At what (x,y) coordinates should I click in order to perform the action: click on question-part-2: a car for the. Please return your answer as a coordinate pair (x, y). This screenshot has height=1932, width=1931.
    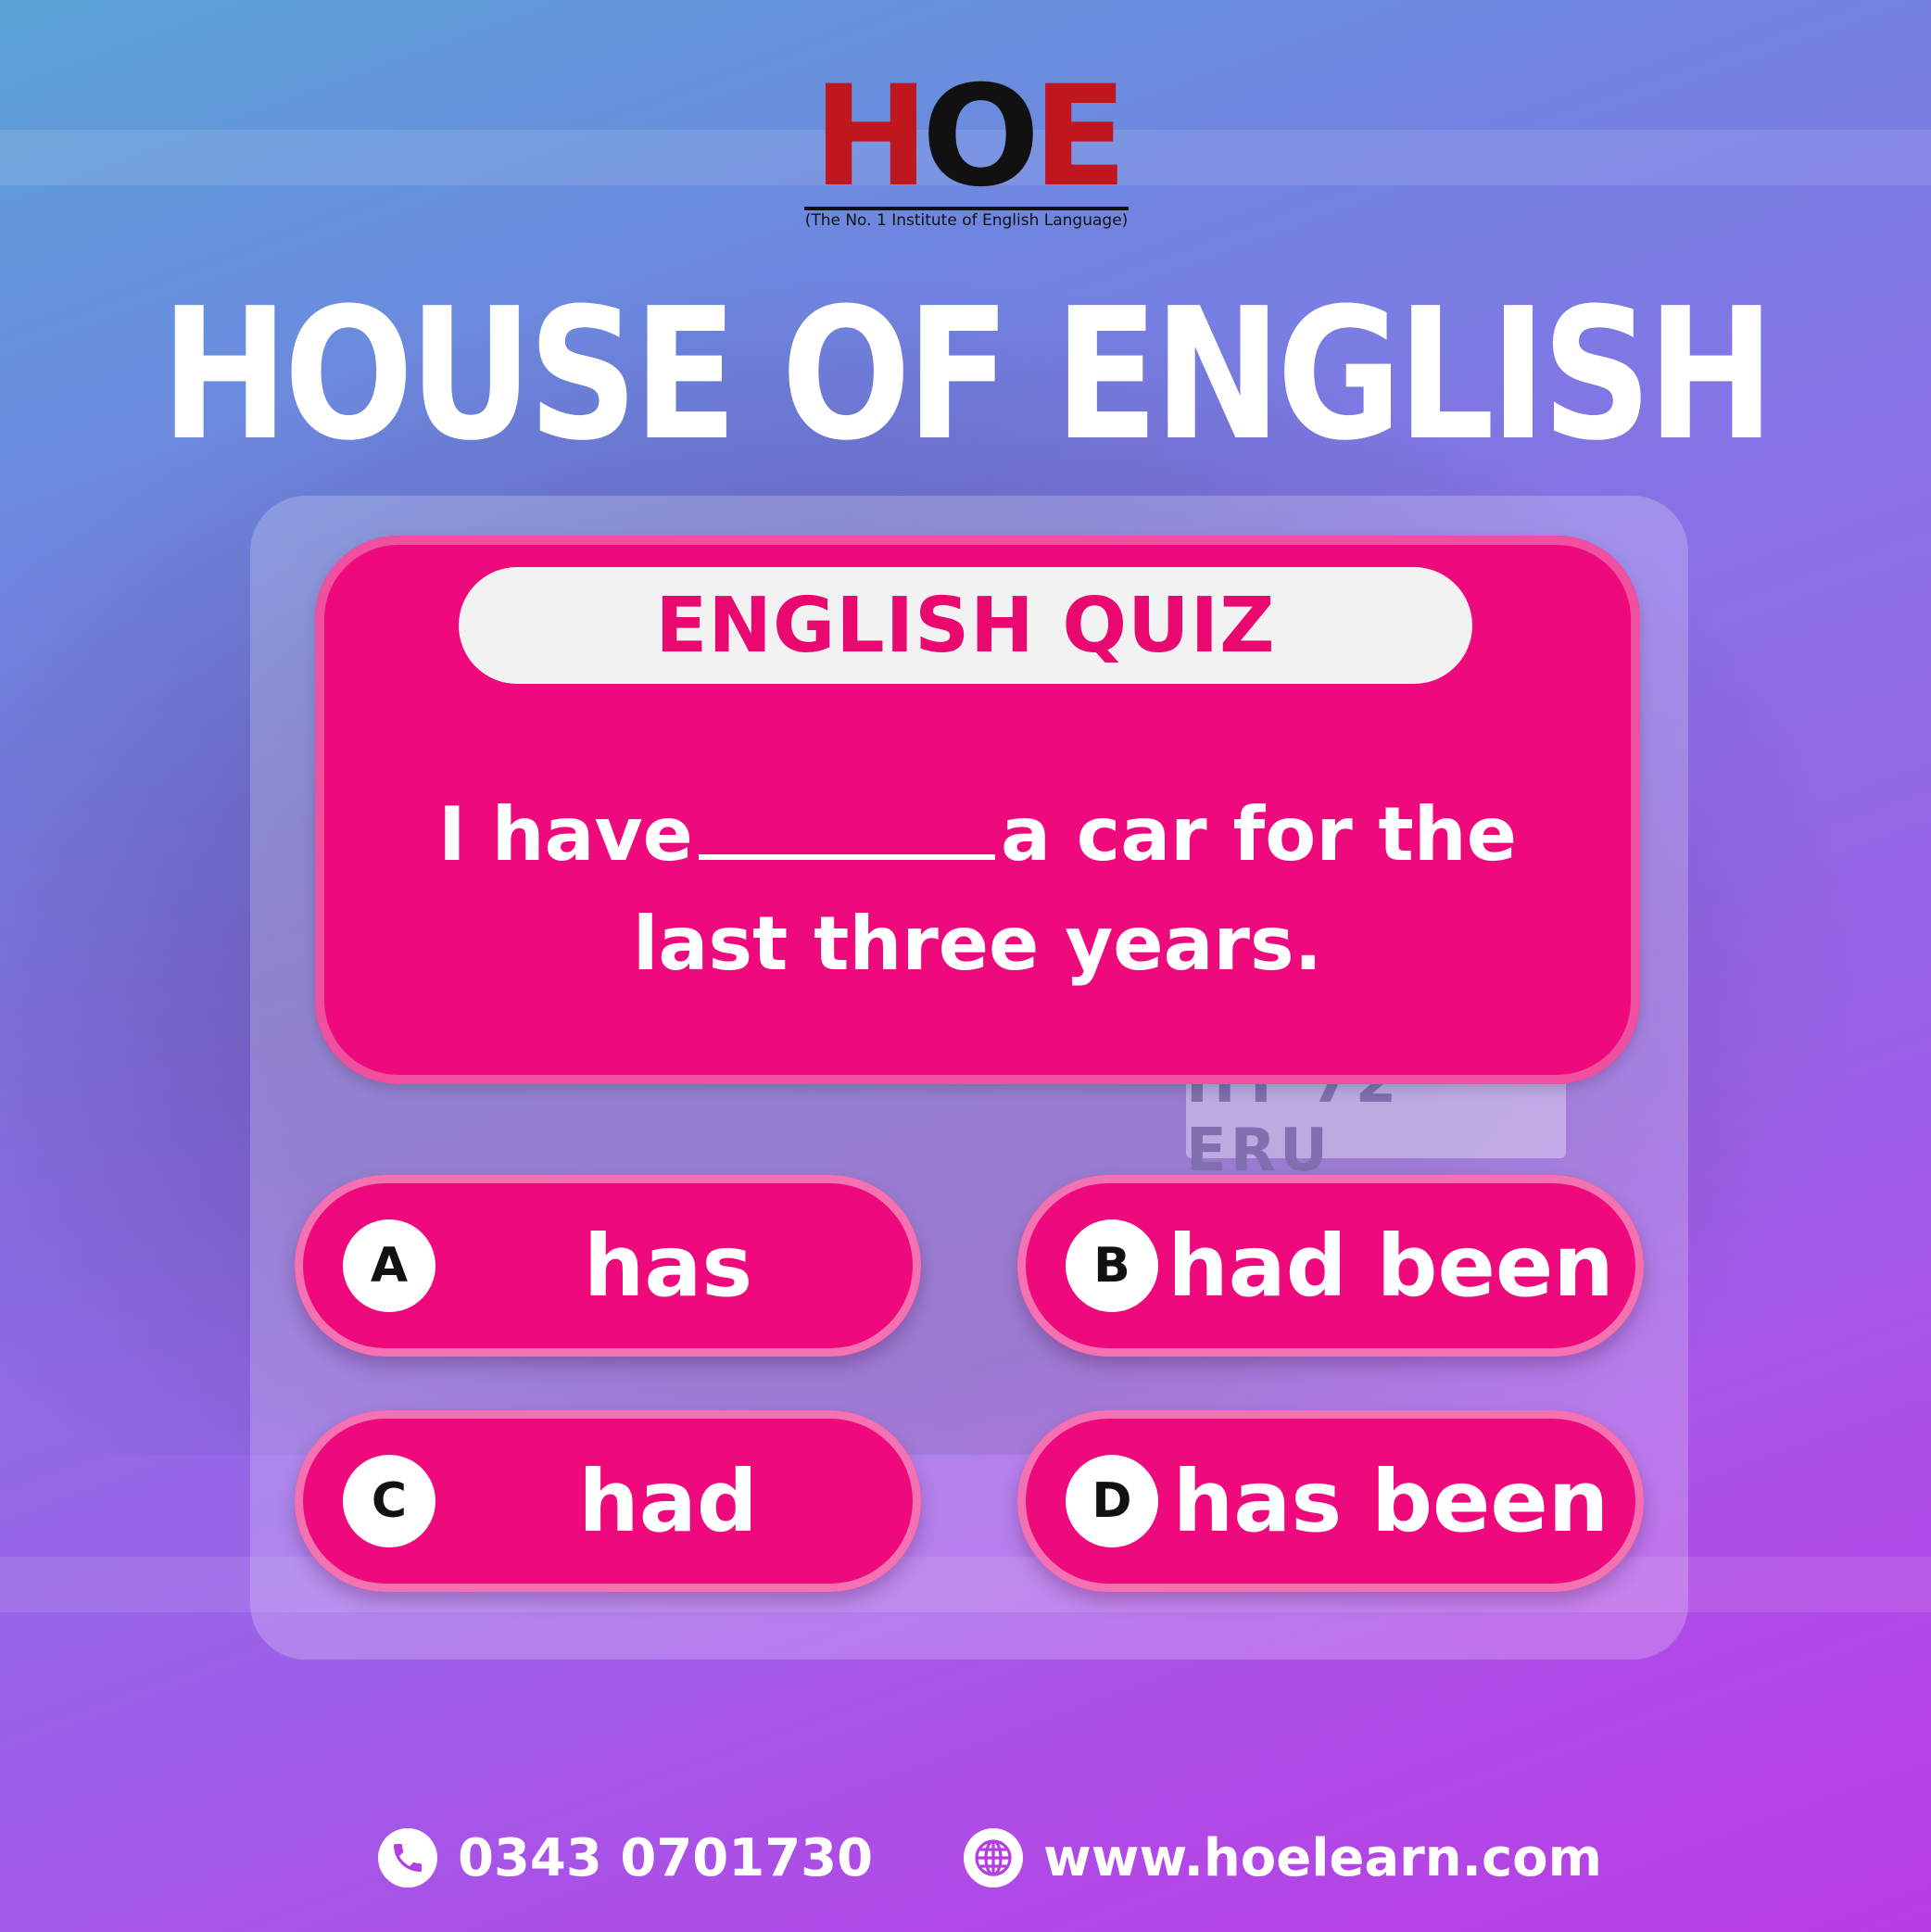
    Looking at the image, I should click on (1259, 835).